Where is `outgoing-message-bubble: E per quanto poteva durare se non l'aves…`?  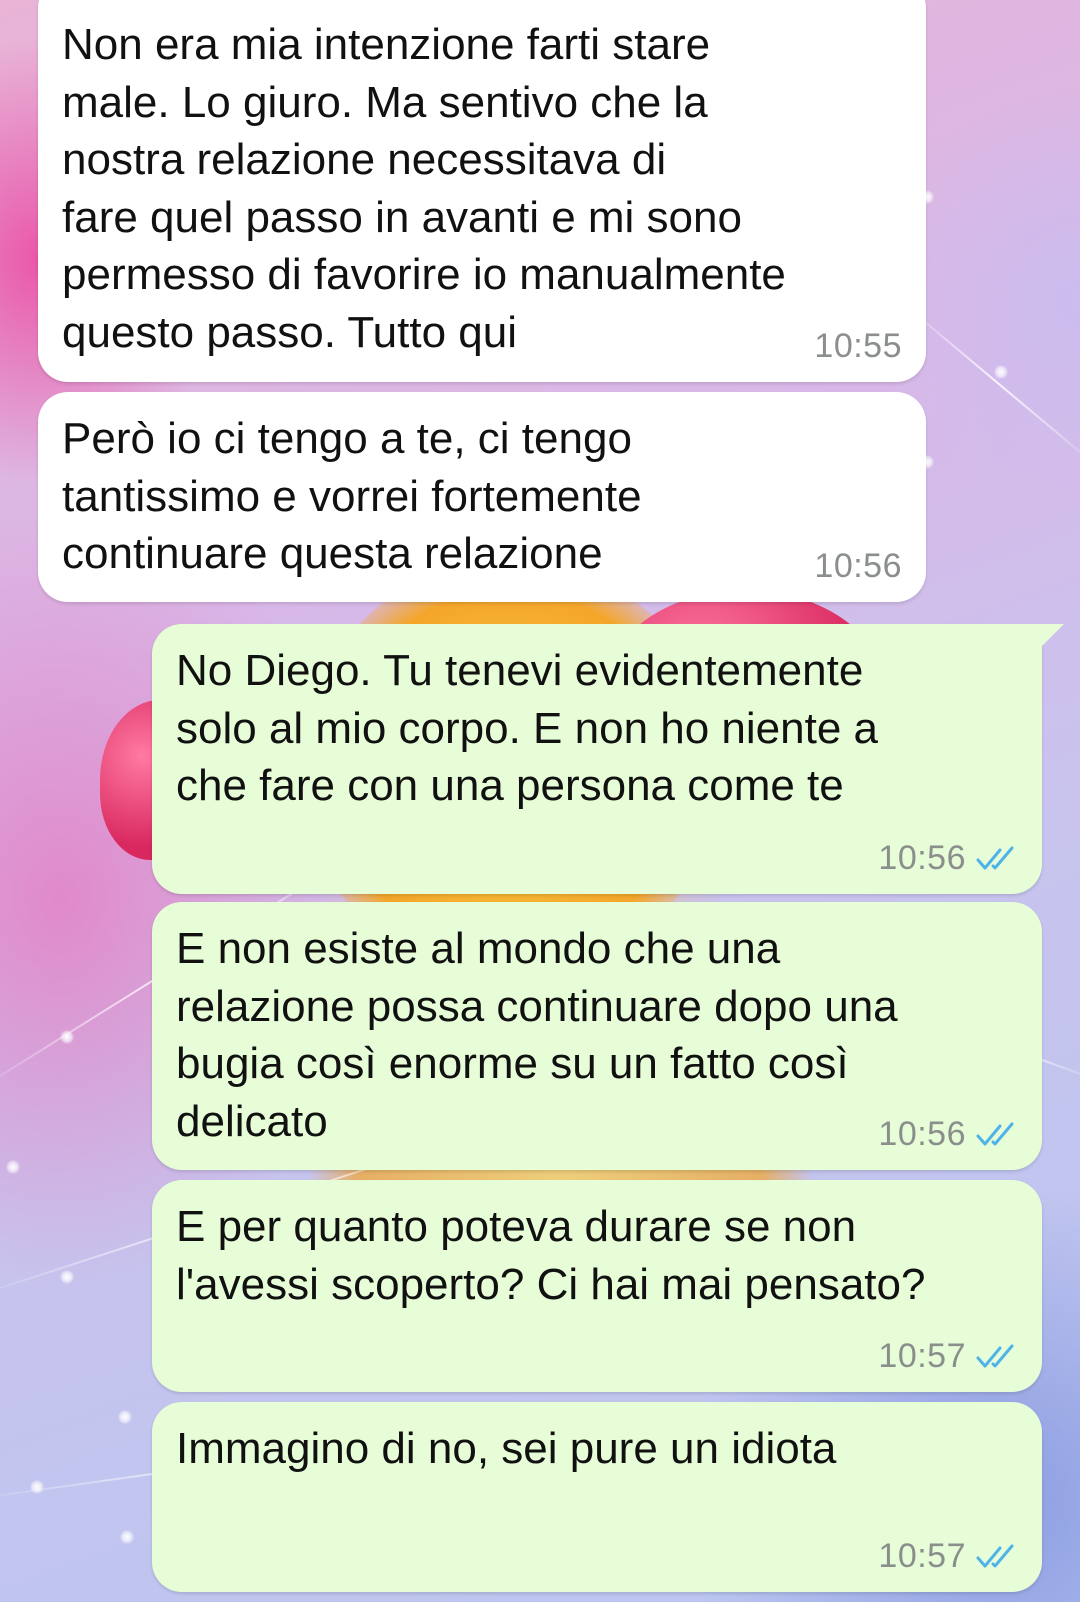 outgoing-message-bubble: E per quanto poteva durare se non l'aves… is located at coordinates (597, 1286).